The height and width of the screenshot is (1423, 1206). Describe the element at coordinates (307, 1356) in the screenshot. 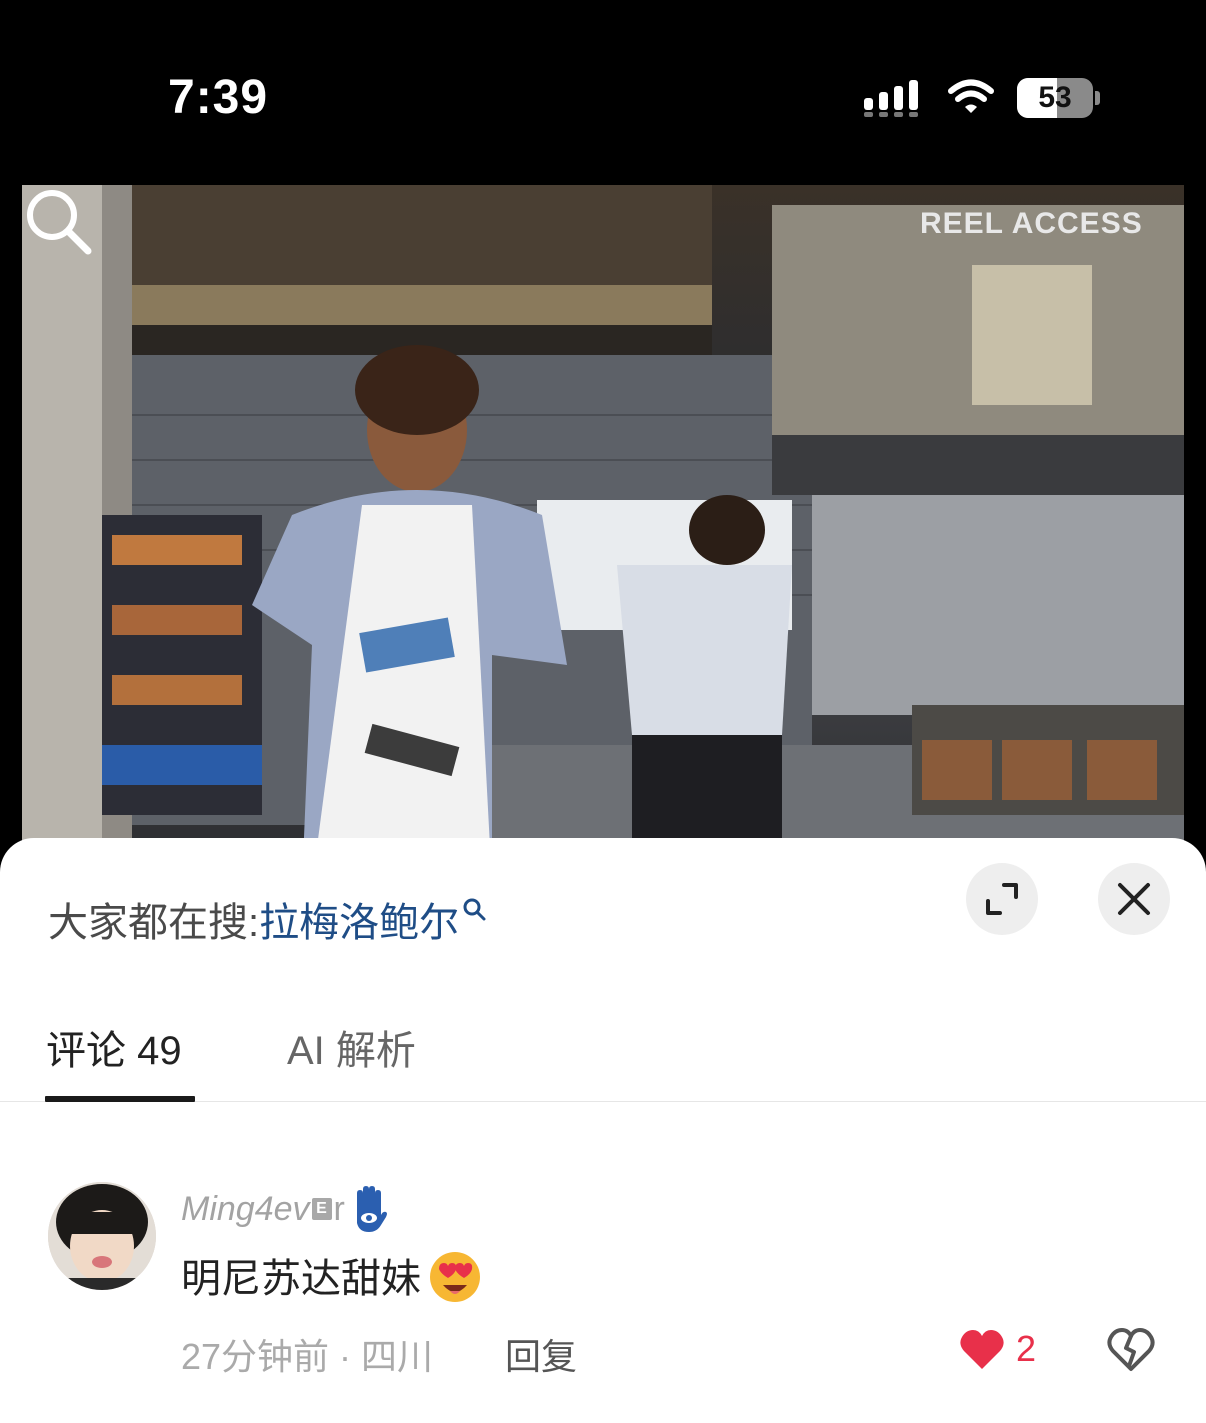

I see `comment-meta: 27分钟前 · 四川` at that location.